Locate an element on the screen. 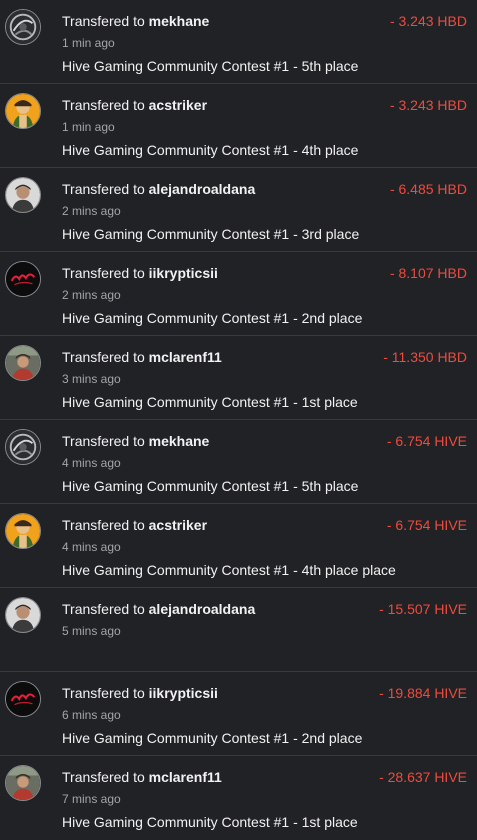 Image resolution: width=477 pixels, height=840 pixels. transfer-time: 7 mins ago is located at coordinates (91, 799).